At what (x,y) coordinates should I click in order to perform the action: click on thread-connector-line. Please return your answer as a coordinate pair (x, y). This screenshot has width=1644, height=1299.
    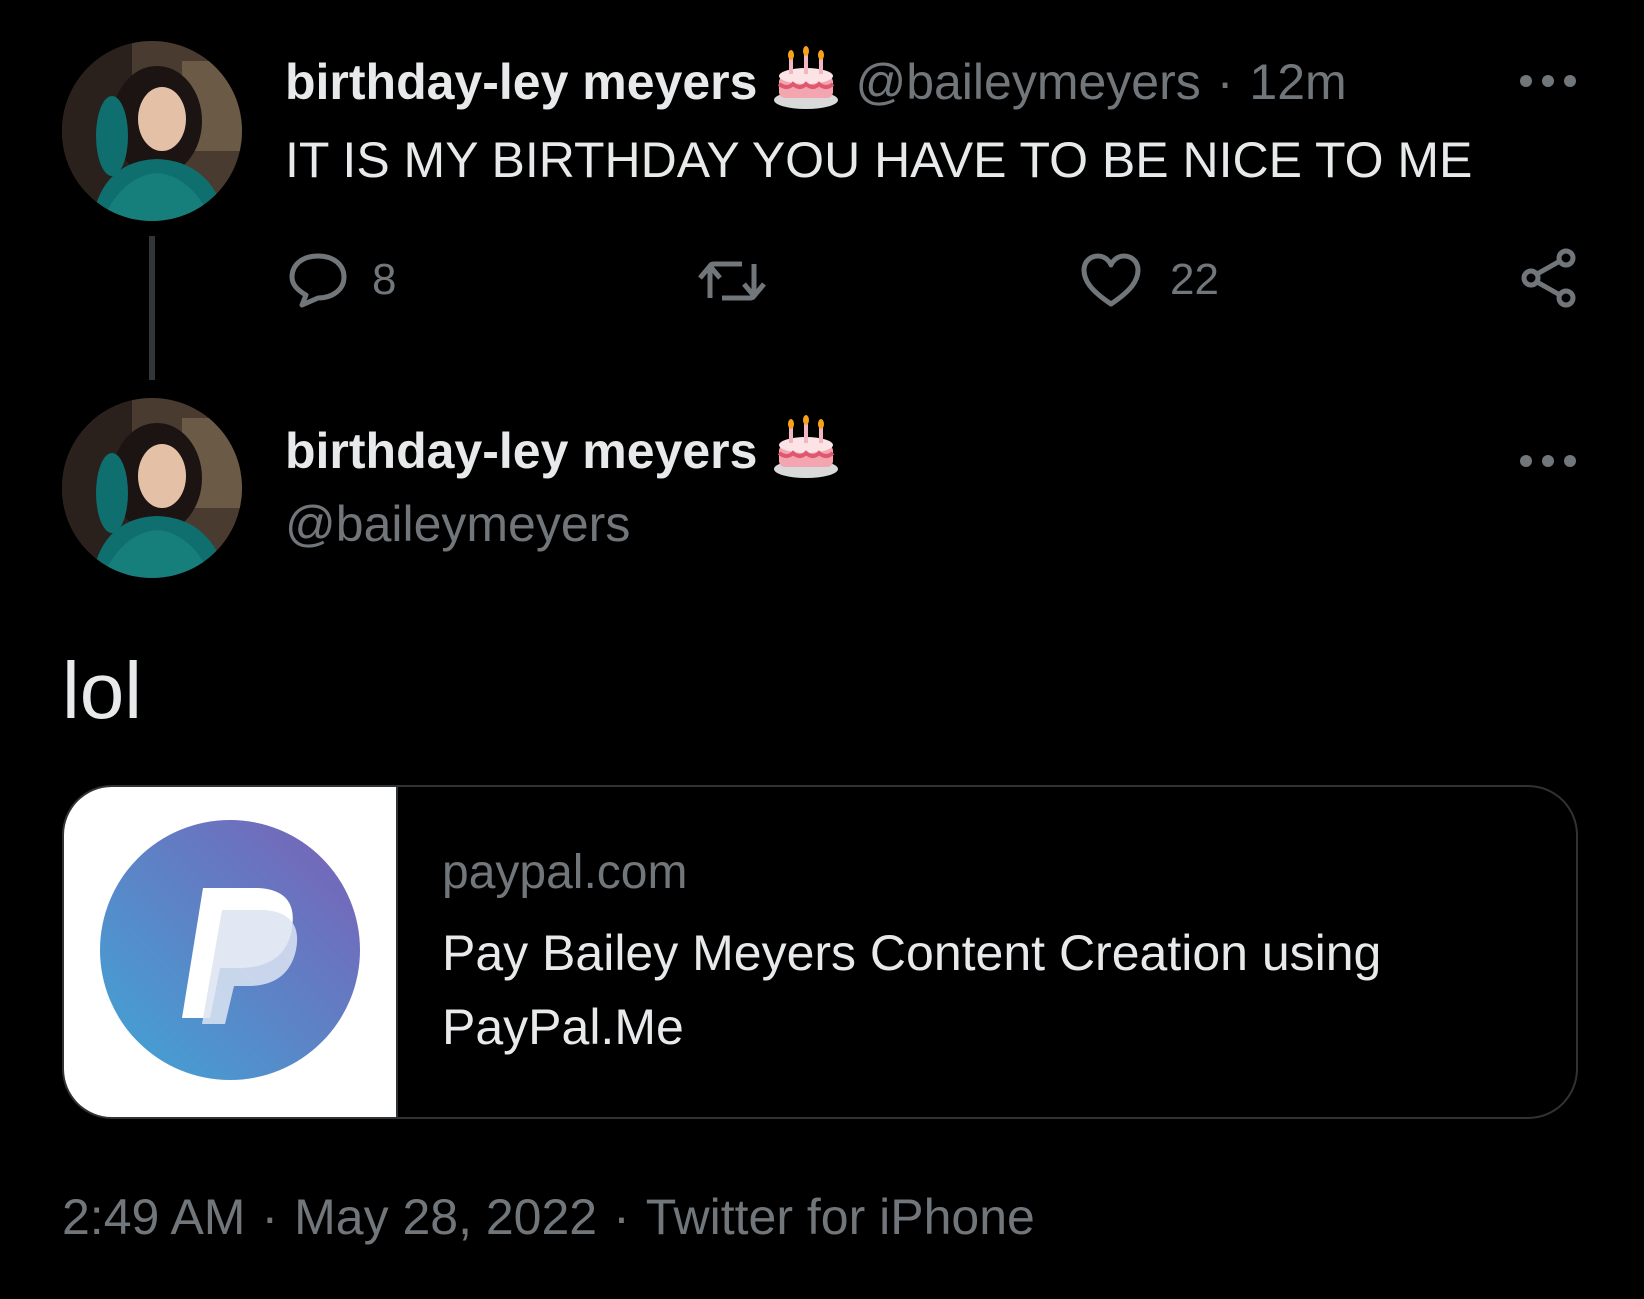
    Looking at the image, I should click on (152, 308).